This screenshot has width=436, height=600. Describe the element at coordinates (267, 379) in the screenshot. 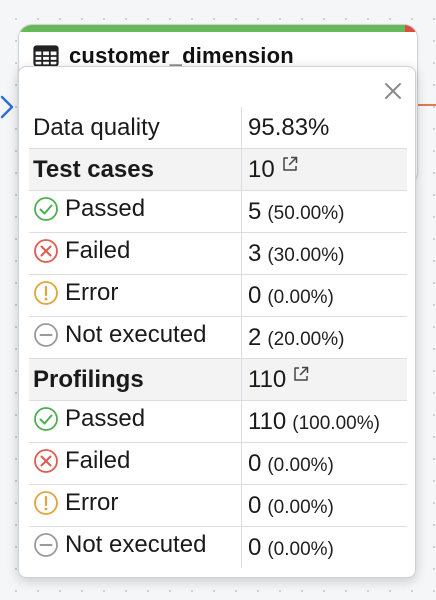

I see `profilings-total: 110` at that location.